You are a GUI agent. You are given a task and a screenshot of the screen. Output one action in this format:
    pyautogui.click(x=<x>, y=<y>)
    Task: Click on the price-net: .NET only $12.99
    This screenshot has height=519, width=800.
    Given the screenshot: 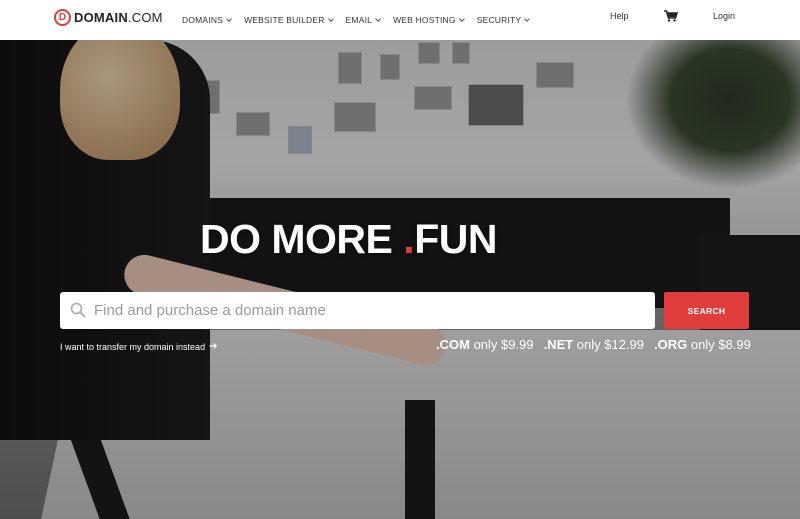 What is the action you would take?
    pyautogui.click(x=594, y=344)
    